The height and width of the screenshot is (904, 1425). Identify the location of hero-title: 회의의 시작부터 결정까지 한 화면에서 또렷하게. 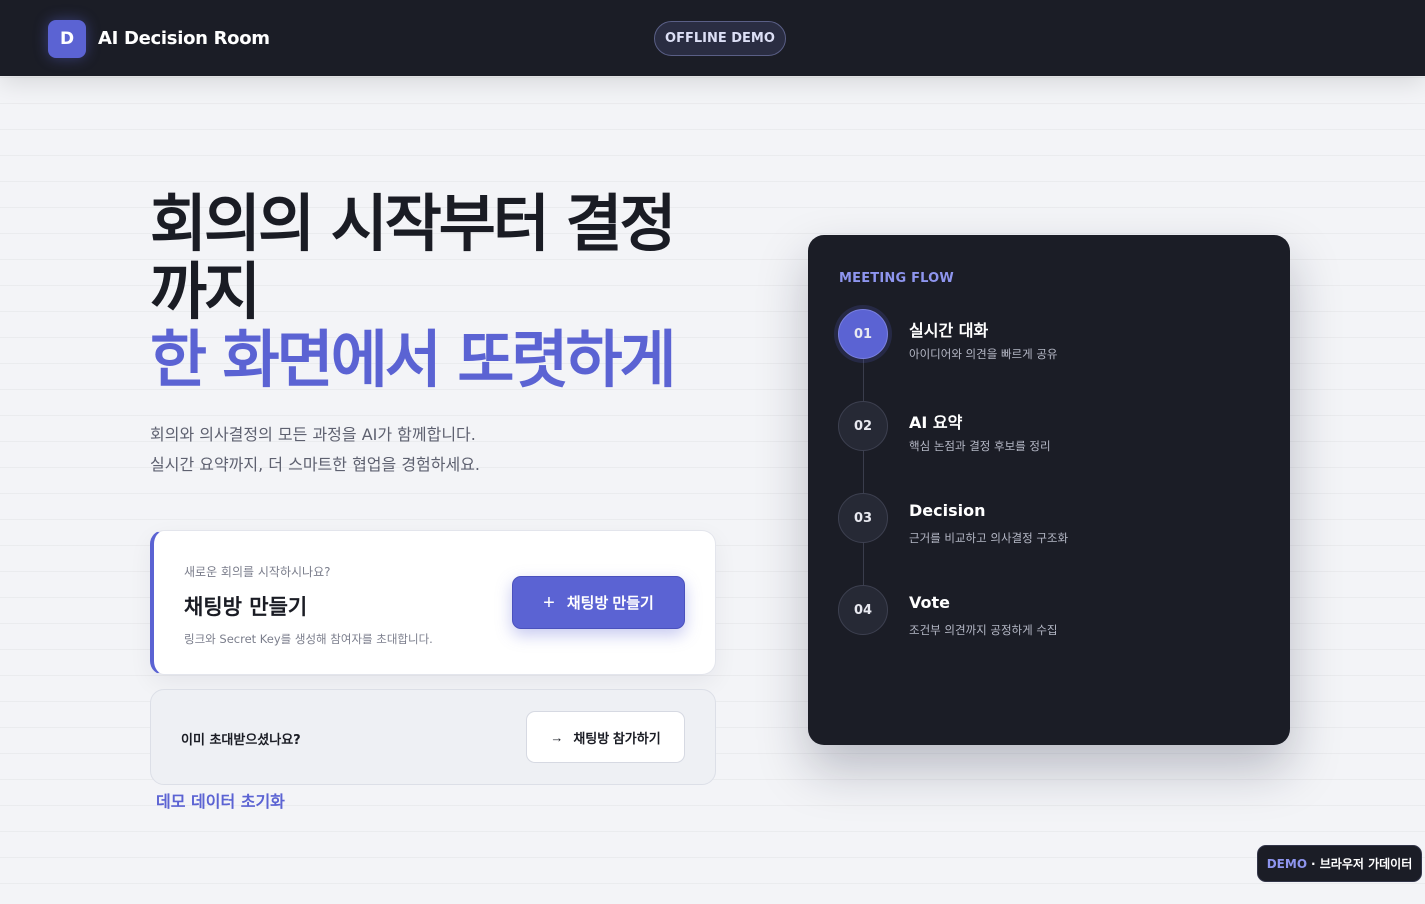
(430, 292).